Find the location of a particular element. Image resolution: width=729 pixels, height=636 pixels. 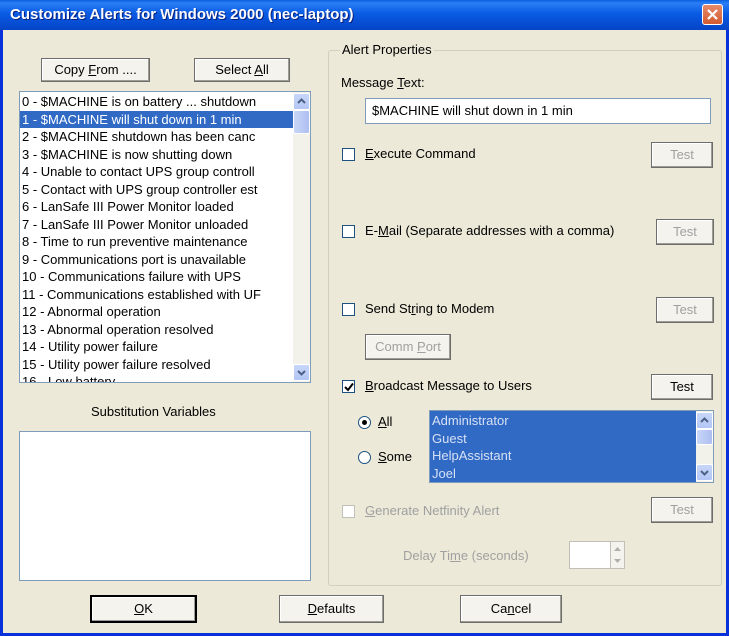

scroll-down-button is located at coordinates (301, 372).